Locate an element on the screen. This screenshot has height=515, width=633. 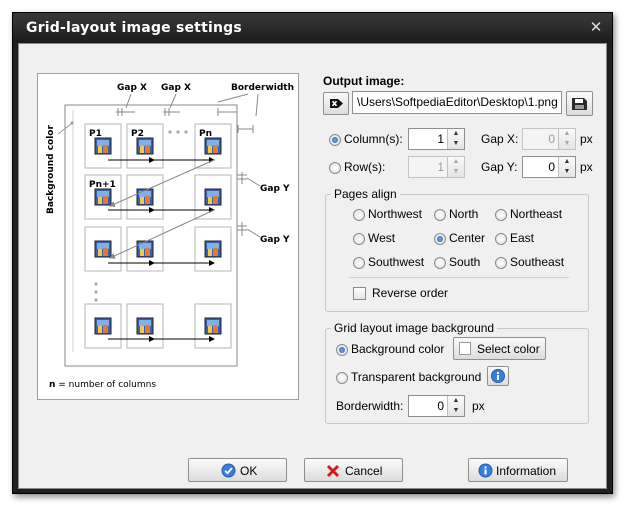
background-color-option-label: Background color is located at coordinates (398, 349).